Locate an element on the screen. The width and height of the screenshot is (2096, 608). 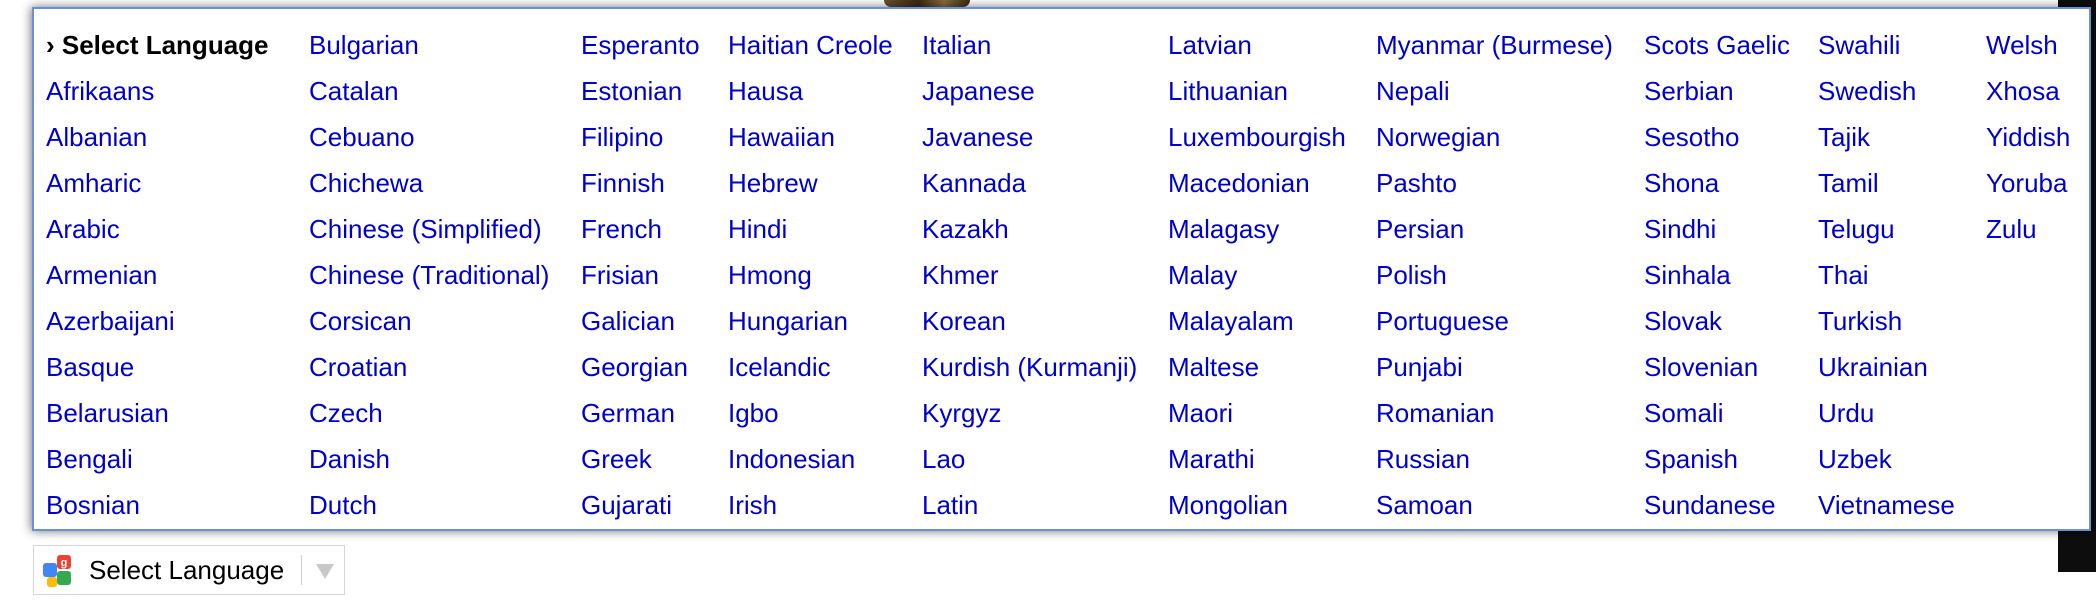
language-option: Kurdish (Kurmanji) is located at coordinates (1029, 367).